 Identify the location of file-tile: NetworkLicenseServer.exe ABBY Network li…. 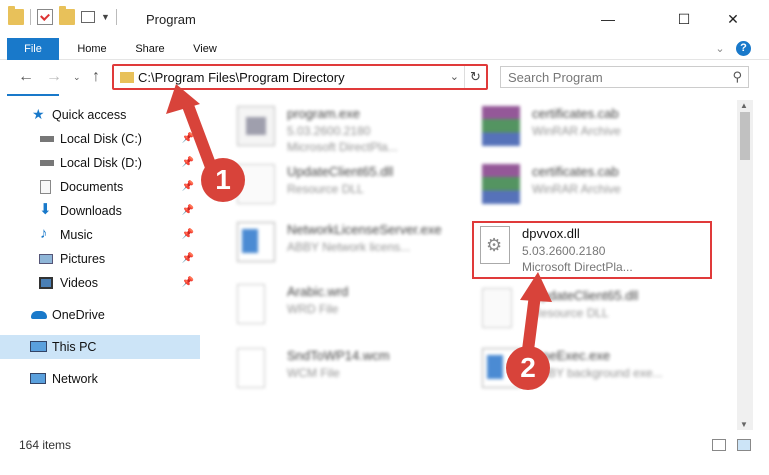
(339, 245).